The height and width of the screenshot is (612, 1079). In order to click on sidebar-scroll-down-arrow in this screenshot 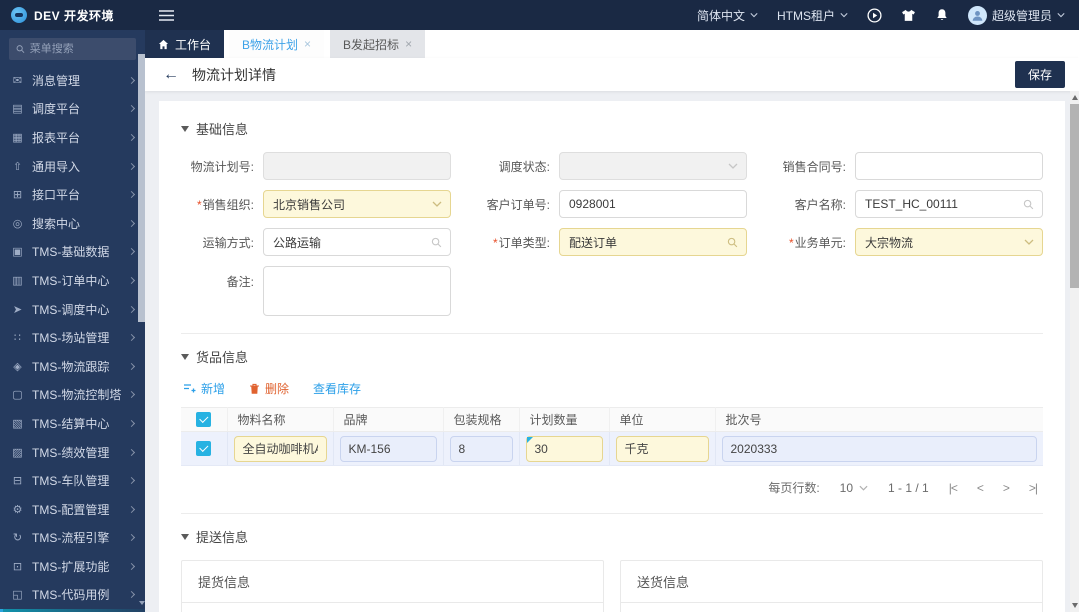, I will do `click(141, 604)`.